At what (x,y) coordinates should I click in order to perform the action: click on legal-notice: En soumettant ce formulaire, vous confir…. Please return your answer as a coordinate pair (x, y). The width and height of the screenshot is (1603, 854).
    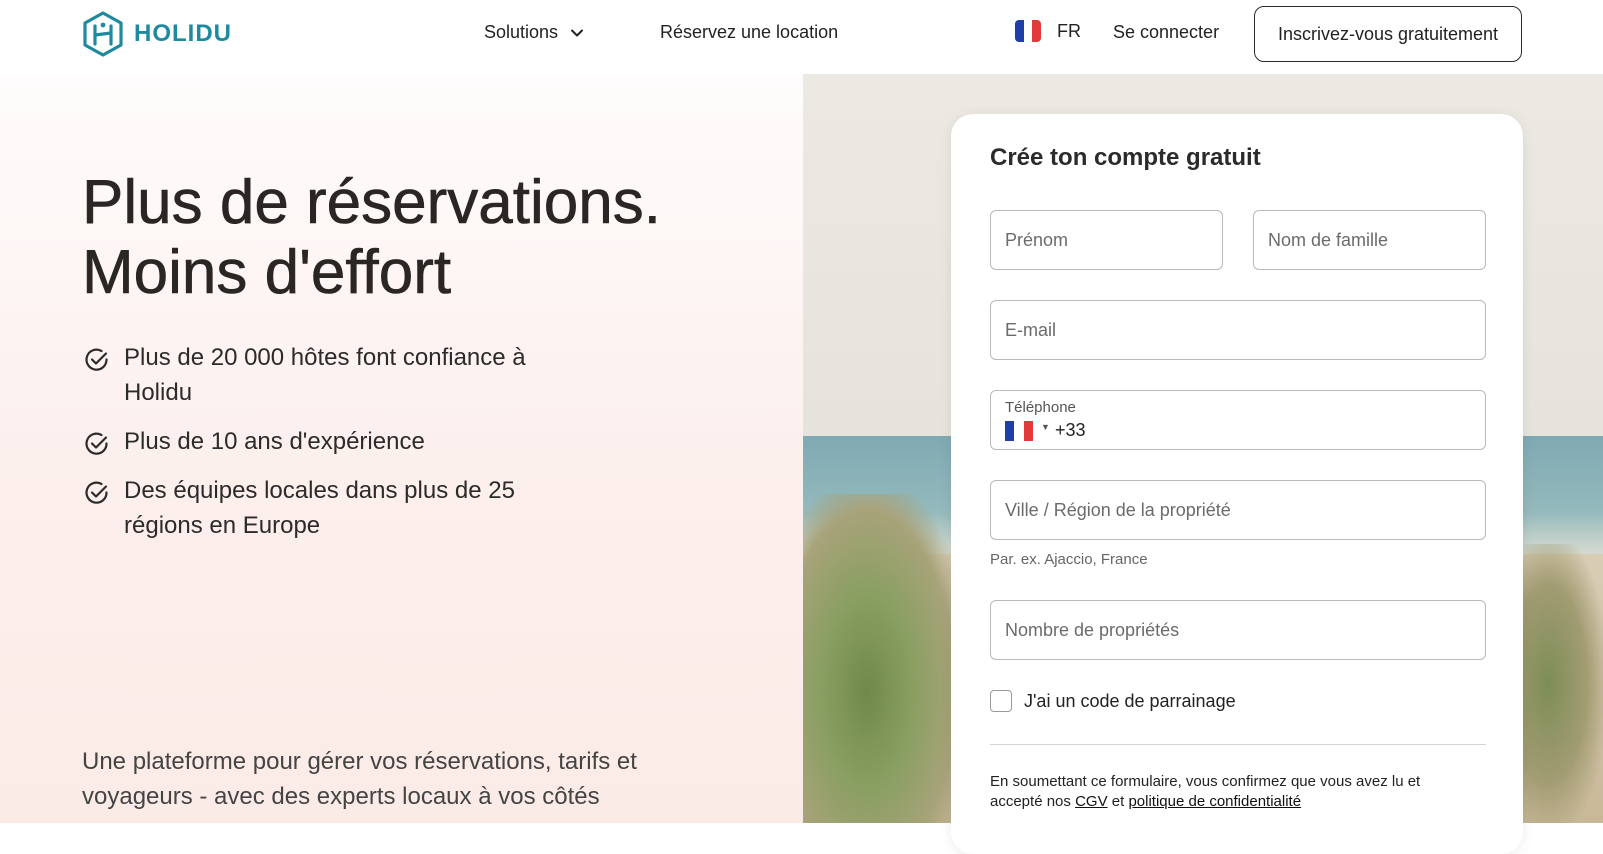
    Looking at the image, I should click on (1230, 792).